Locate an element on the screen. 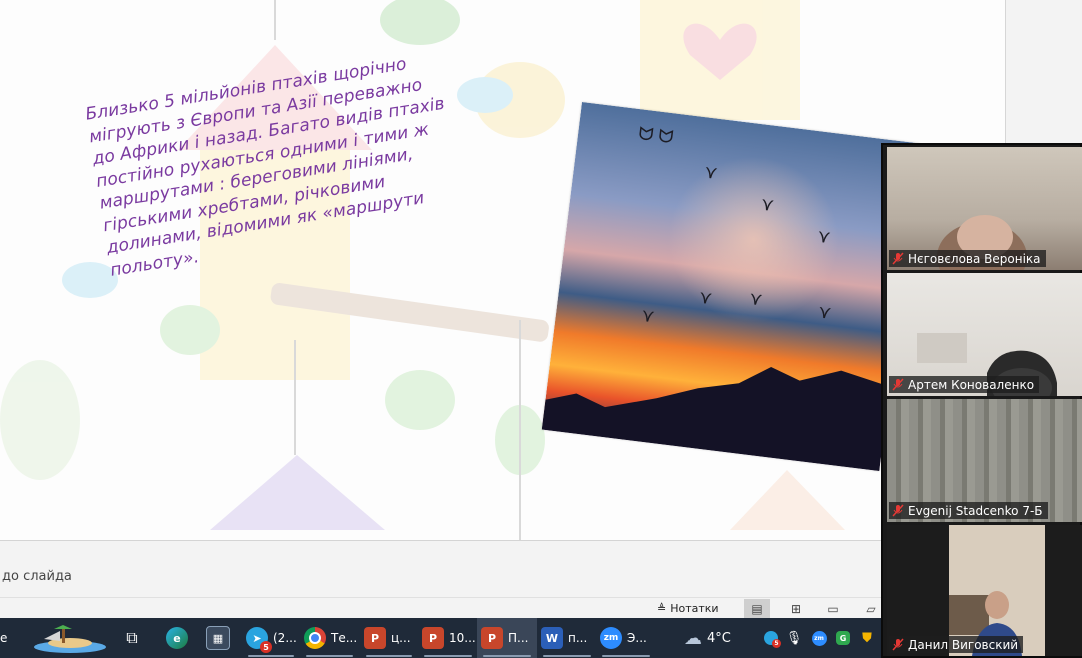 This screenshot has width=1082, height=658. zoom-tray-icon: zm is located at coordinates (819, 638).